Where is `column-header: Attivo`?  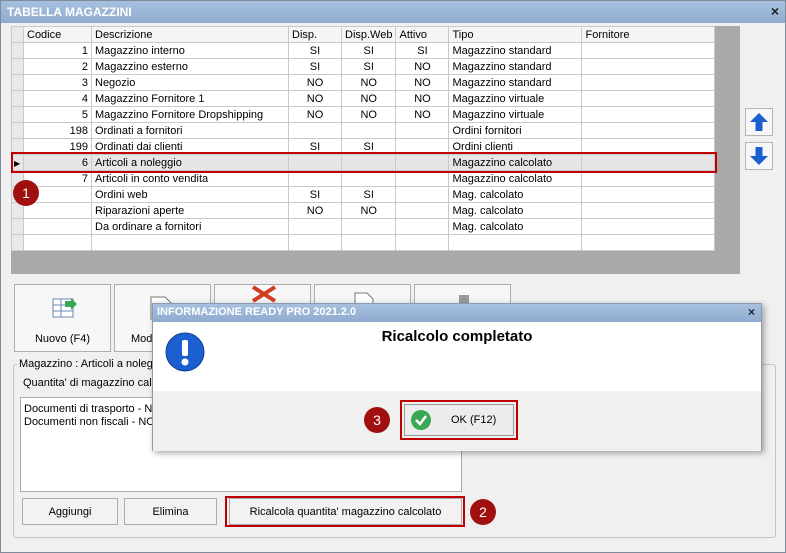 column-header: Attivo is located at coordinates (422, 34).